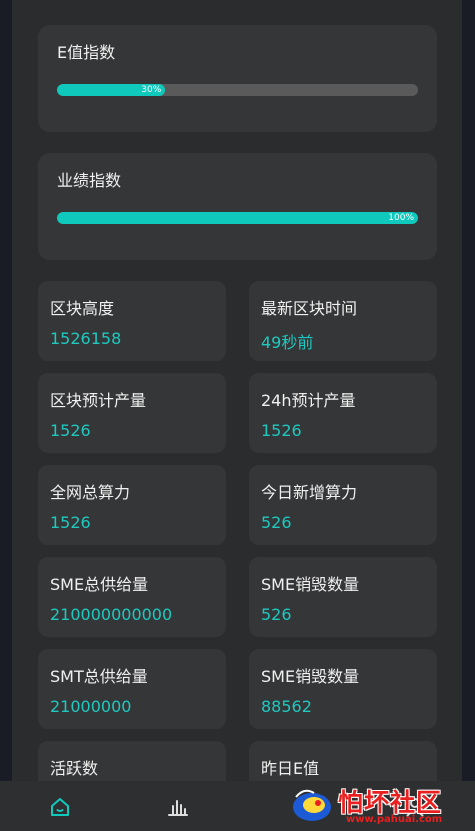  I want to click on performance-index-percent: 100%, so click(401, 218).